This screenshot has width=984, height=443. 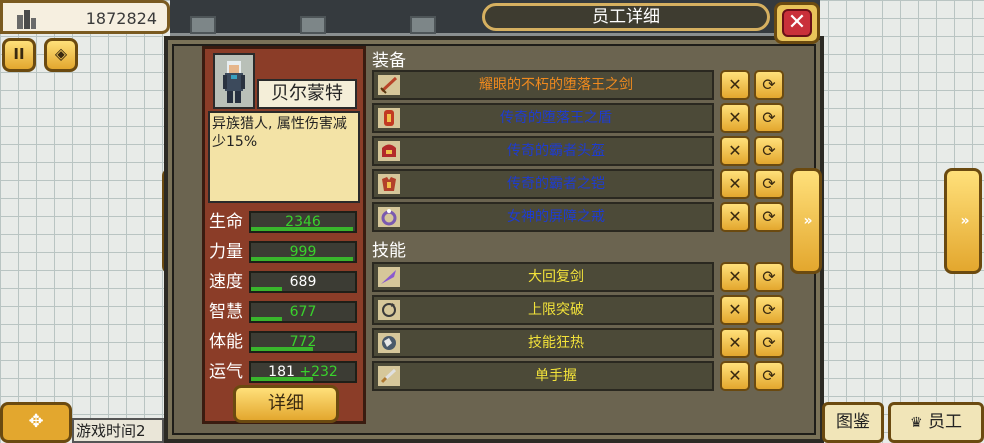 I want to click on ring-icon, so click(x=389, y=217).